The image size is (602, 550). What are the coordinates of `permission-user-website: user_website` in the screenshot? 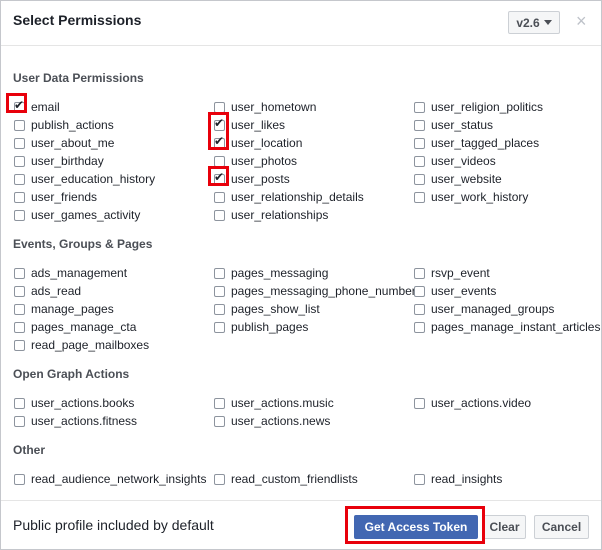 It's located at (458, 179).